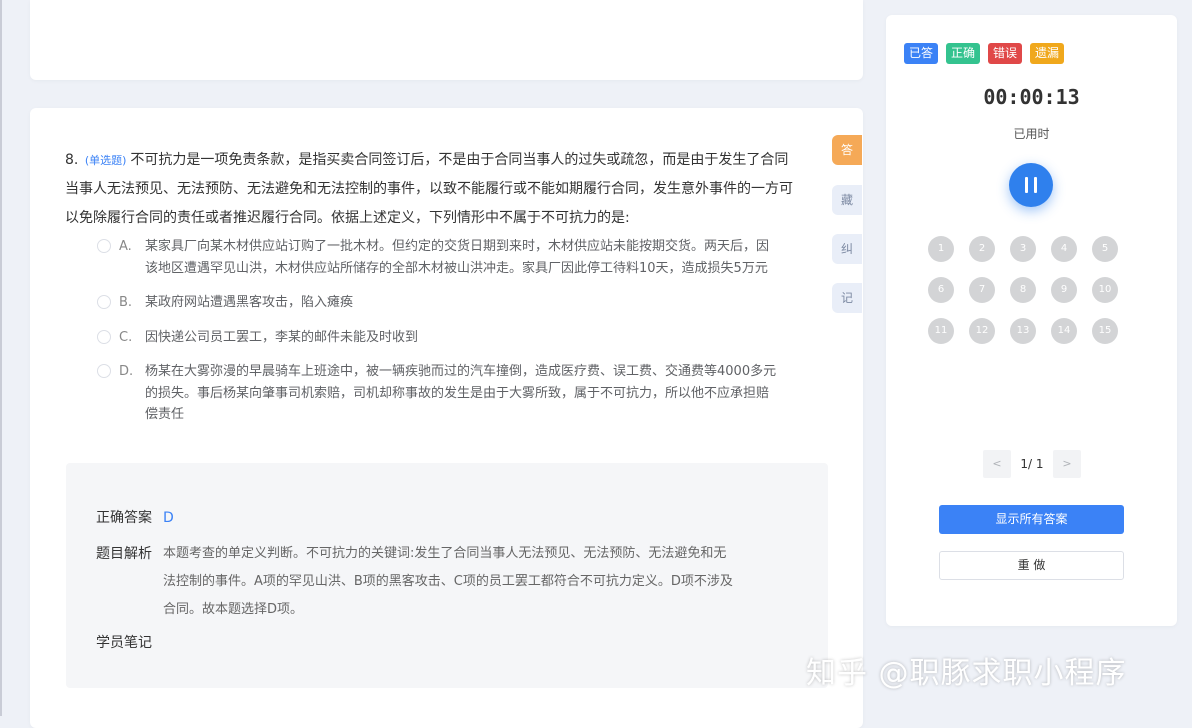 The height and width of the screenshot is (728, 1192). Describe the element at coordinates (1005, 53) in the screenshot. I see `legend-wrong: 错误` at that location.